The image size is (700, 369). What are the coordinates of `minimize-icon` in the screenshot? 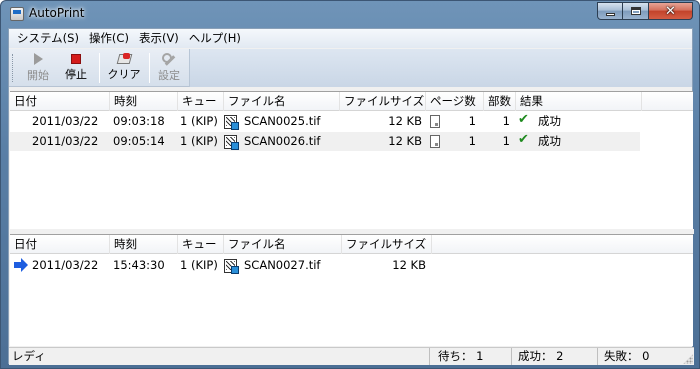 It's located at (610, 14).